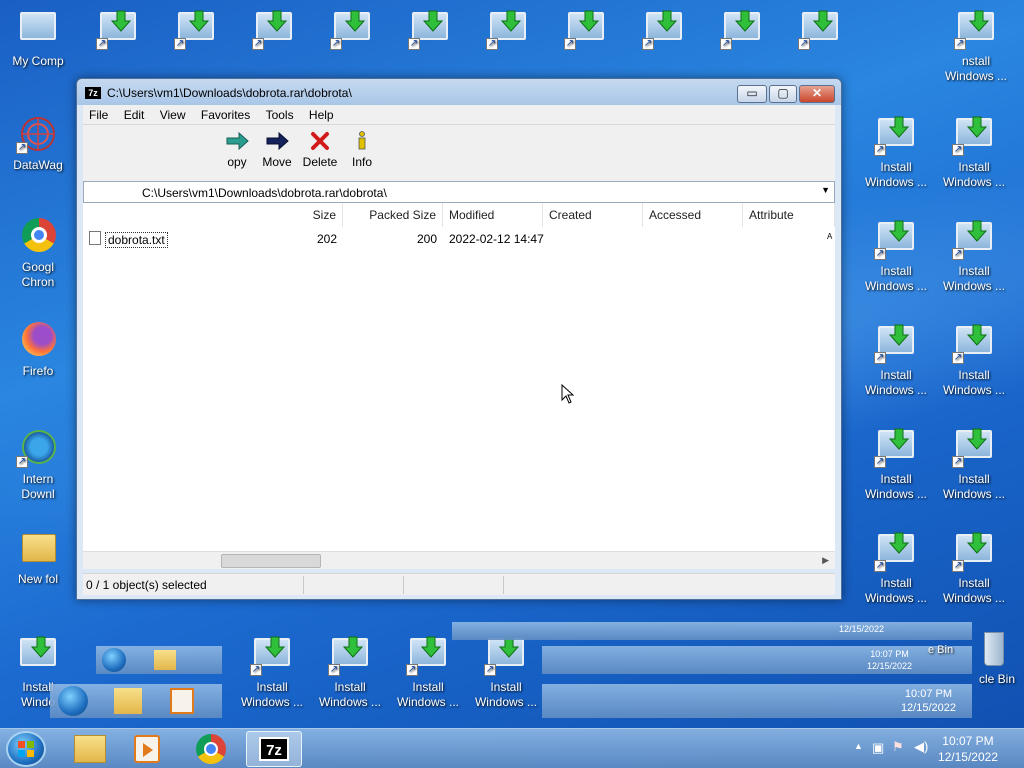 Image resolution: width=1024 pixels, height=768 pixels. What do you see at coordinates (280, 115) in the screenshot?
I see `menu-tools: Tools` at bounding box center [280, 115].